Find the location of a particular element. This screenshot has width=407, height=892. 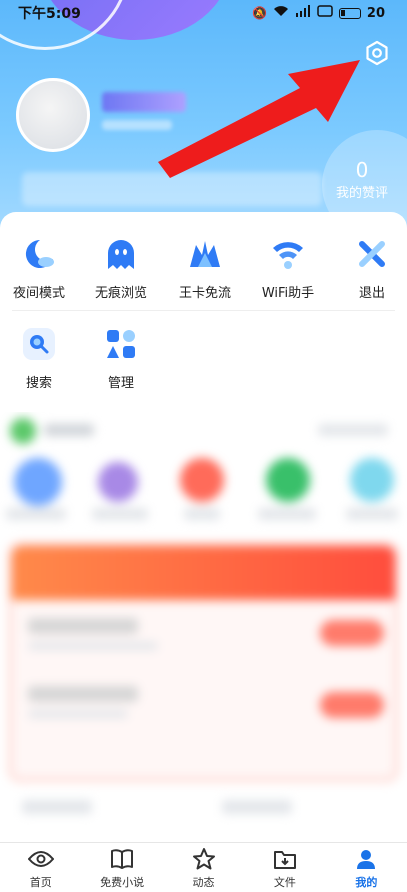

blurred-section-title is located at coordinates (69, 430).